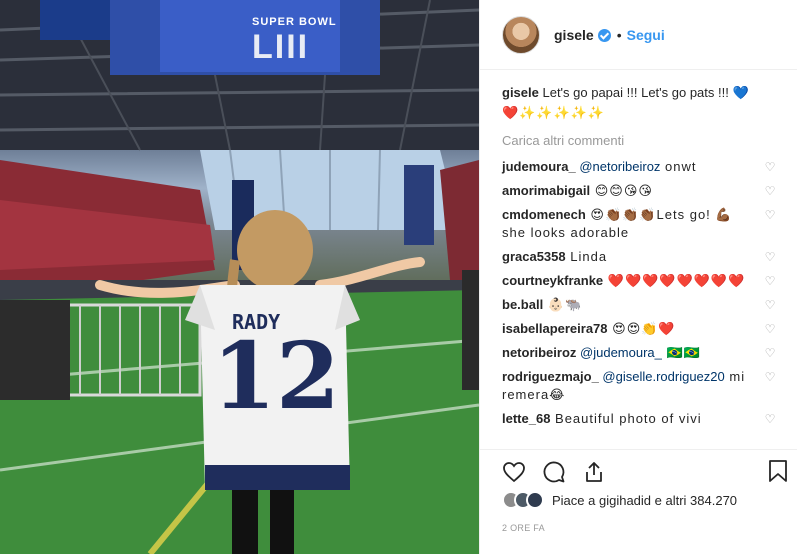  What do you see at coordinates (645, 92) in the screenshot?
I see `caption-text: Let's go papai !!! Let's go pats !!! 💙` at bounding box center [645, 92].